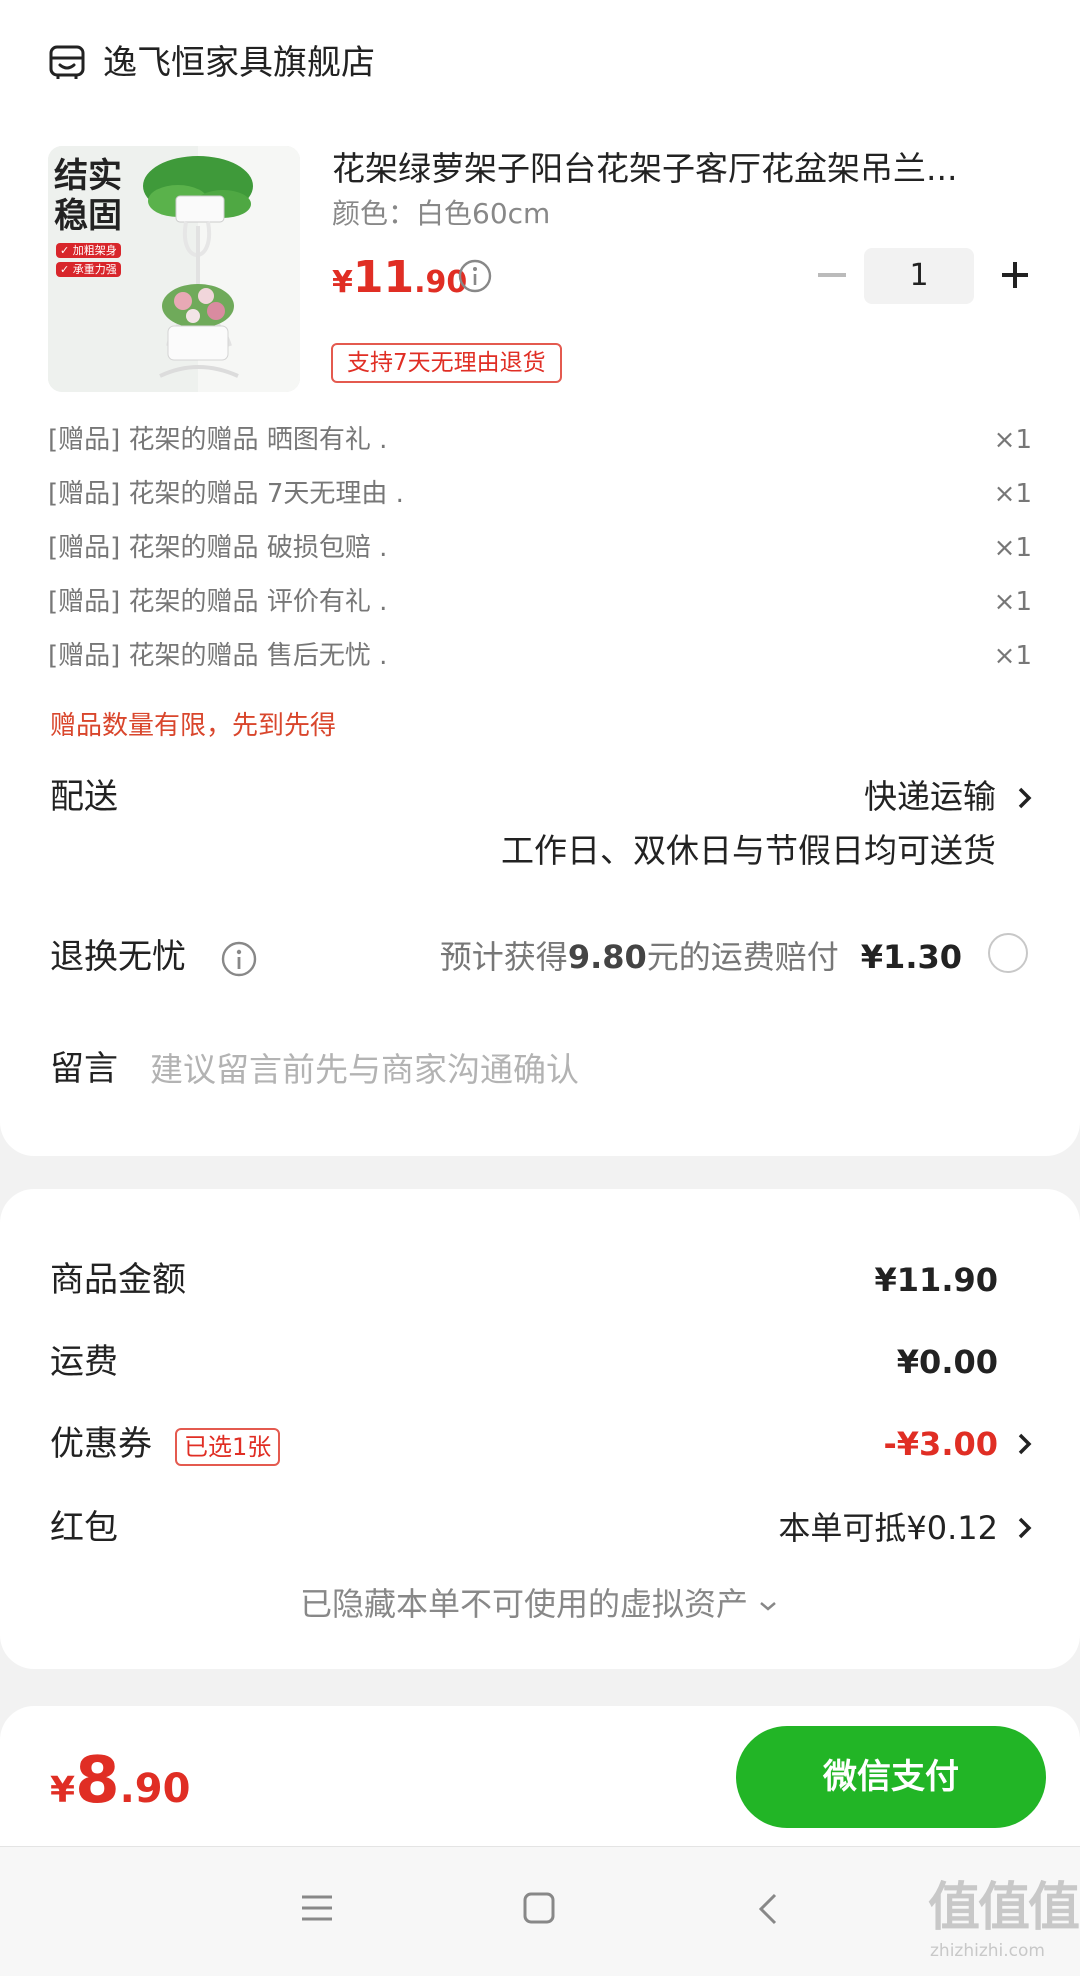  I want to click on total-price: ¥8.90, so click(120, 1789).